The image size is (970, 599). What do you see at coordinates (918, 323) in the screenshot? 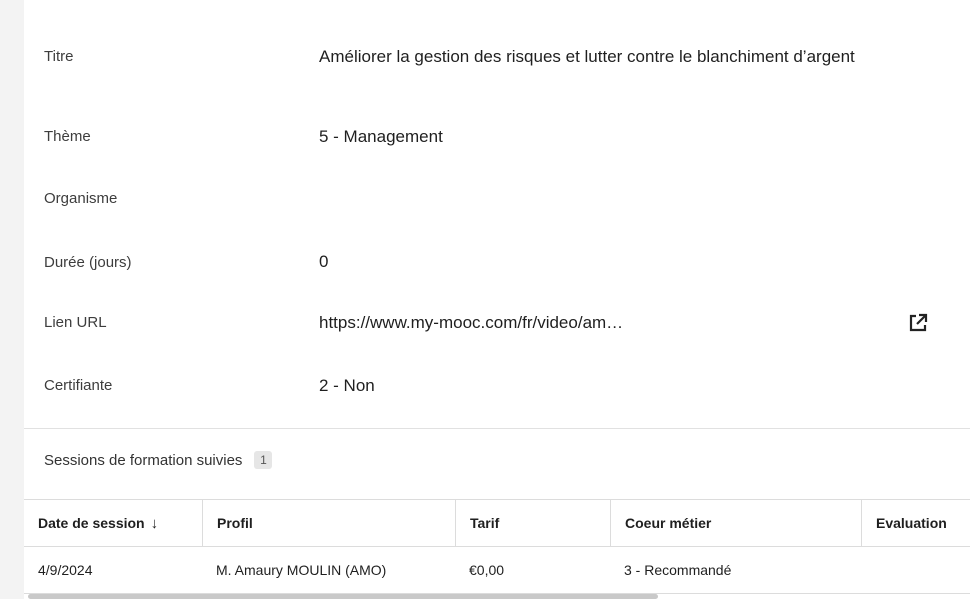
I see `external-link-icon` at bounding box center [918, 323].